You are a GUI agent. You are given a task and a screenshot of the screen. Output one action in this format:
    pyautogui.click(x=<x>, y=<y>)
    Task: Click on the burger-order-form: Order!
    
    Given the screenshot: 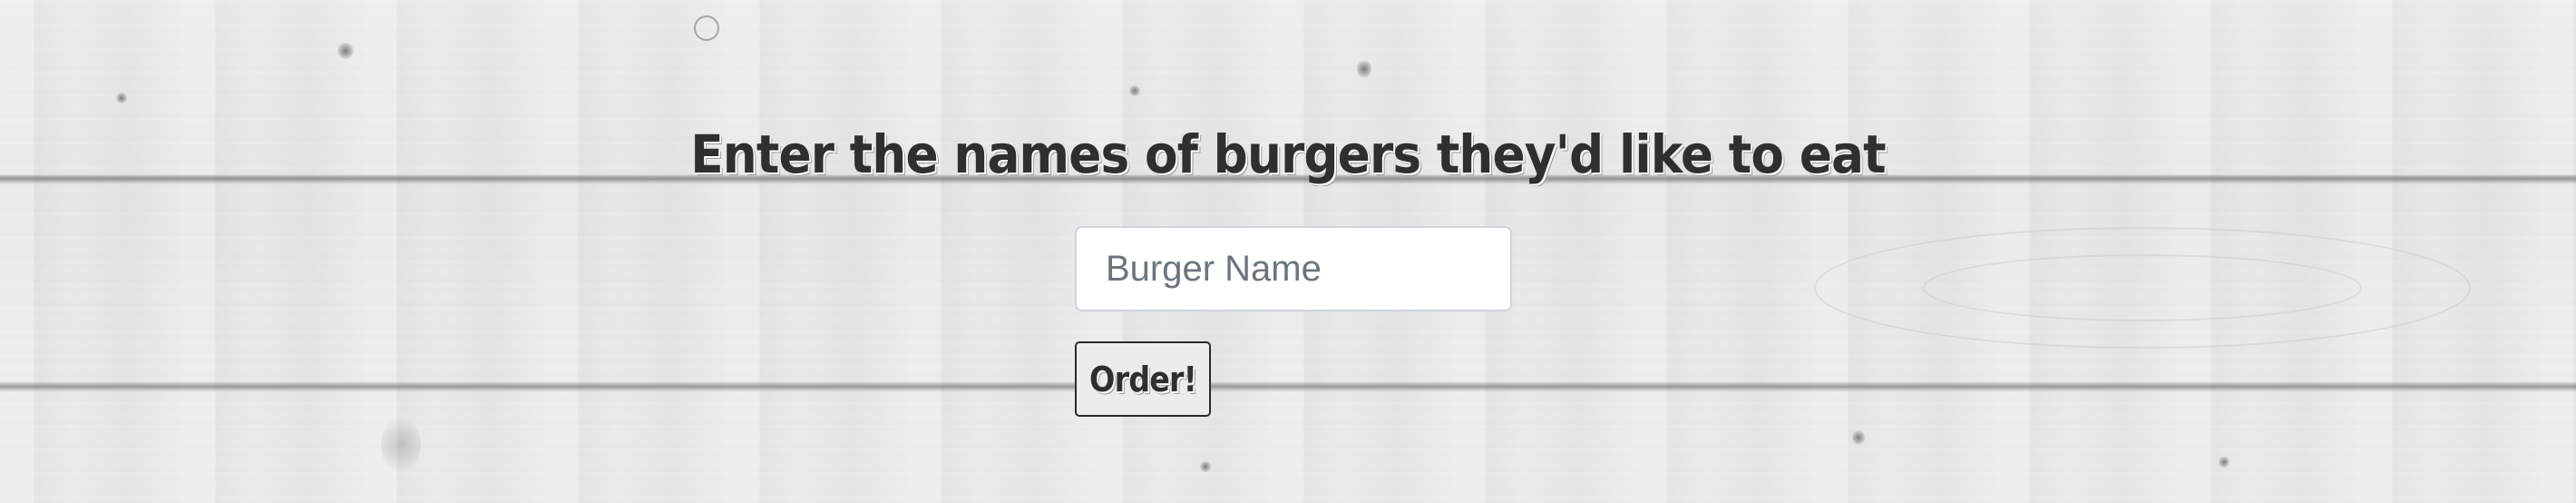 What is the action you would take?
    pyautogui.click(x=1293, y=321)
    